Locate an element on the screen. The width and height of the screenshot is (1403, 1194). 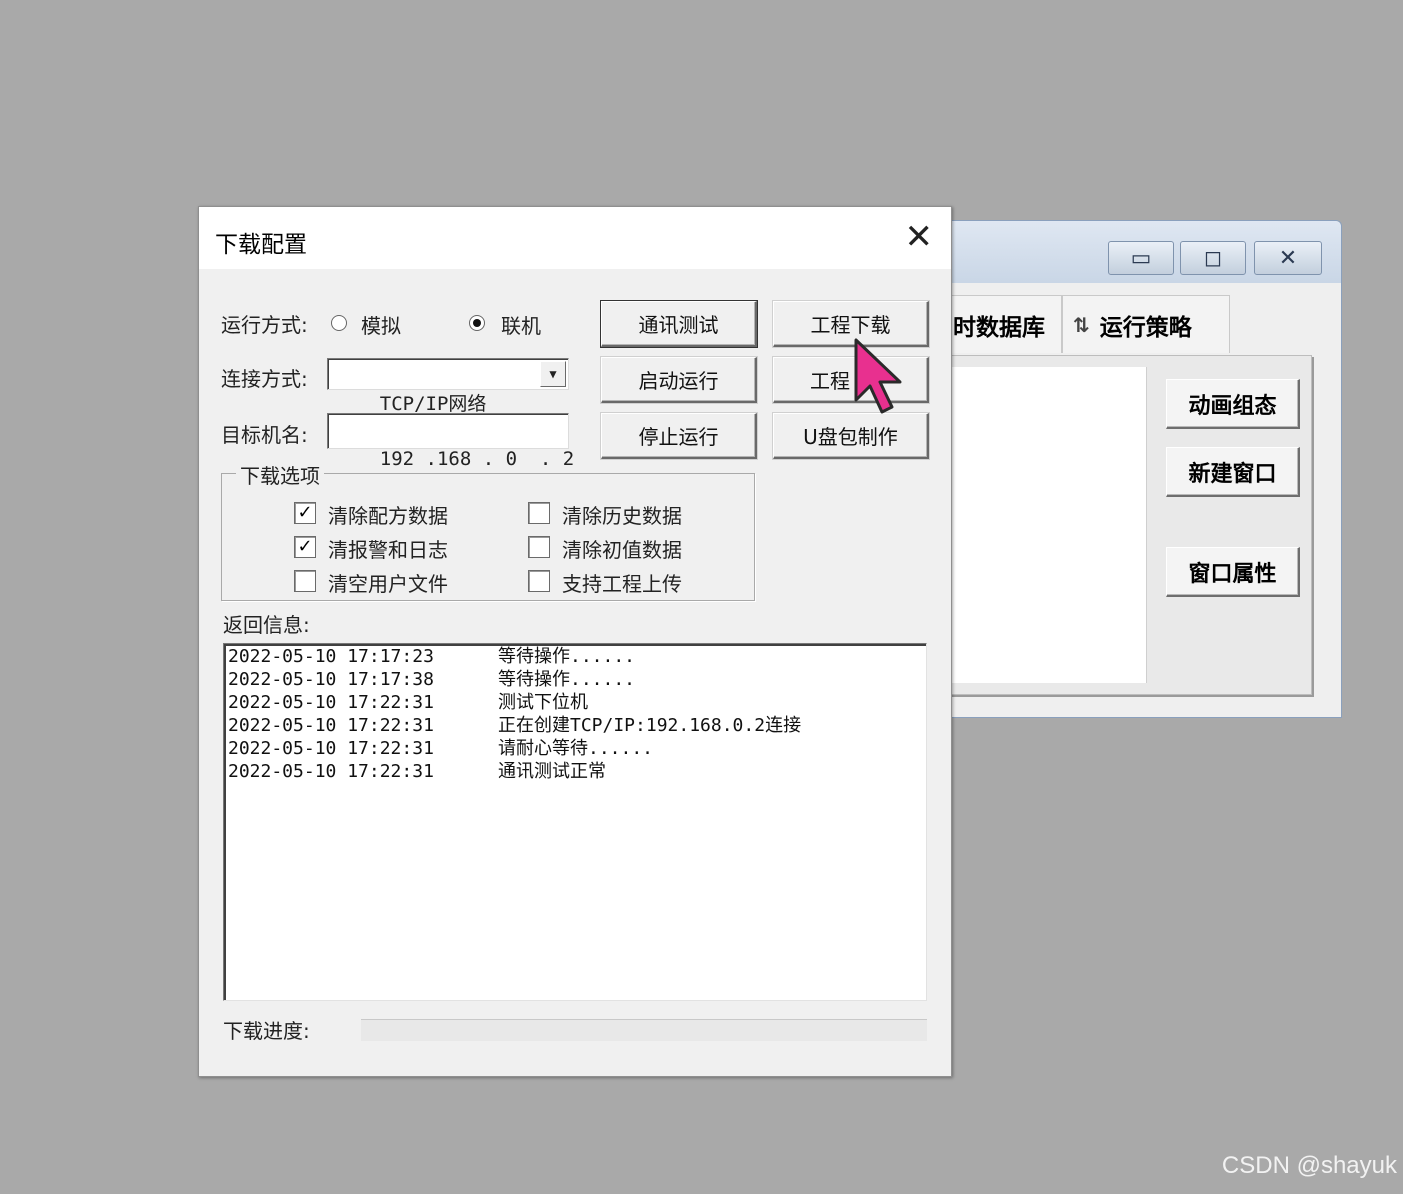
download-progress-bar is located at coordinates (644, 1030).